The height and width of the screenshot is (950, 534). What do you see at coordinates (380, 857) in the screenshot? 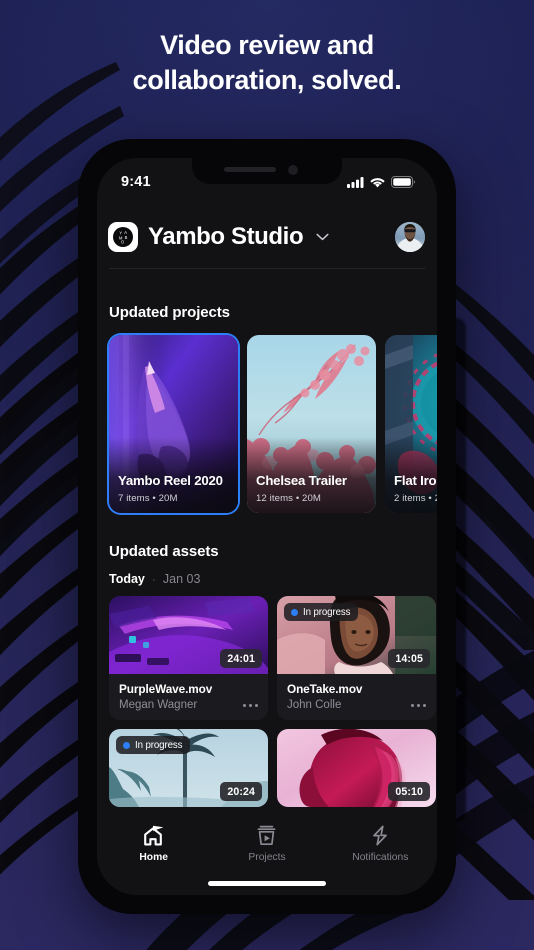
I see `tab-label: Notifications` at bounding box center [380, 857].